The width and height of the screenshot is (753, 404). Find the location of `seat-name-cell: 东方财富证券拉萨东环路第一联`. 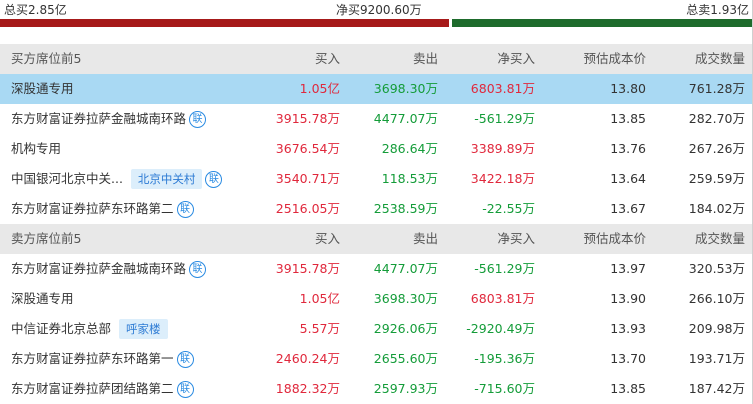

seat-name-cell: 东方财富证券拉萨东环路第一联 is located at coordinates (102, 359).